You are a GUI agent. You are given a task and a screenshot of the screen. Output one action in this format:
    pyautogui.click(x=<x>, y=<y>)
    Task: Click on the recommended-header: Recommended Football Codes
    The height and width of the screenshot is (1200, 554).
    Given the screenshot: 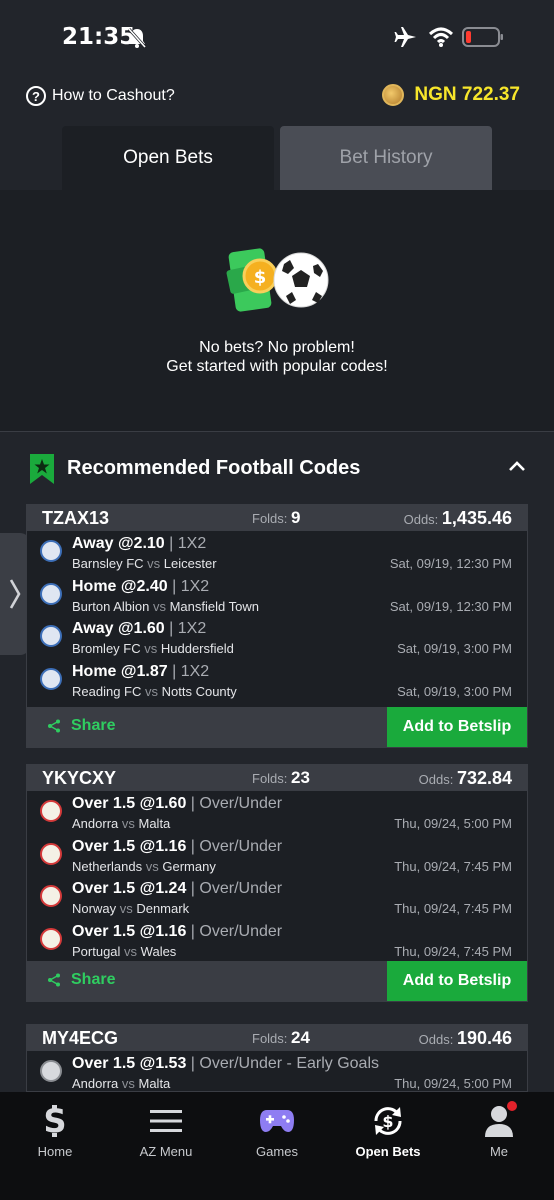 What is the action you would take?
    pyautogui.click(x=277, y=469)
    